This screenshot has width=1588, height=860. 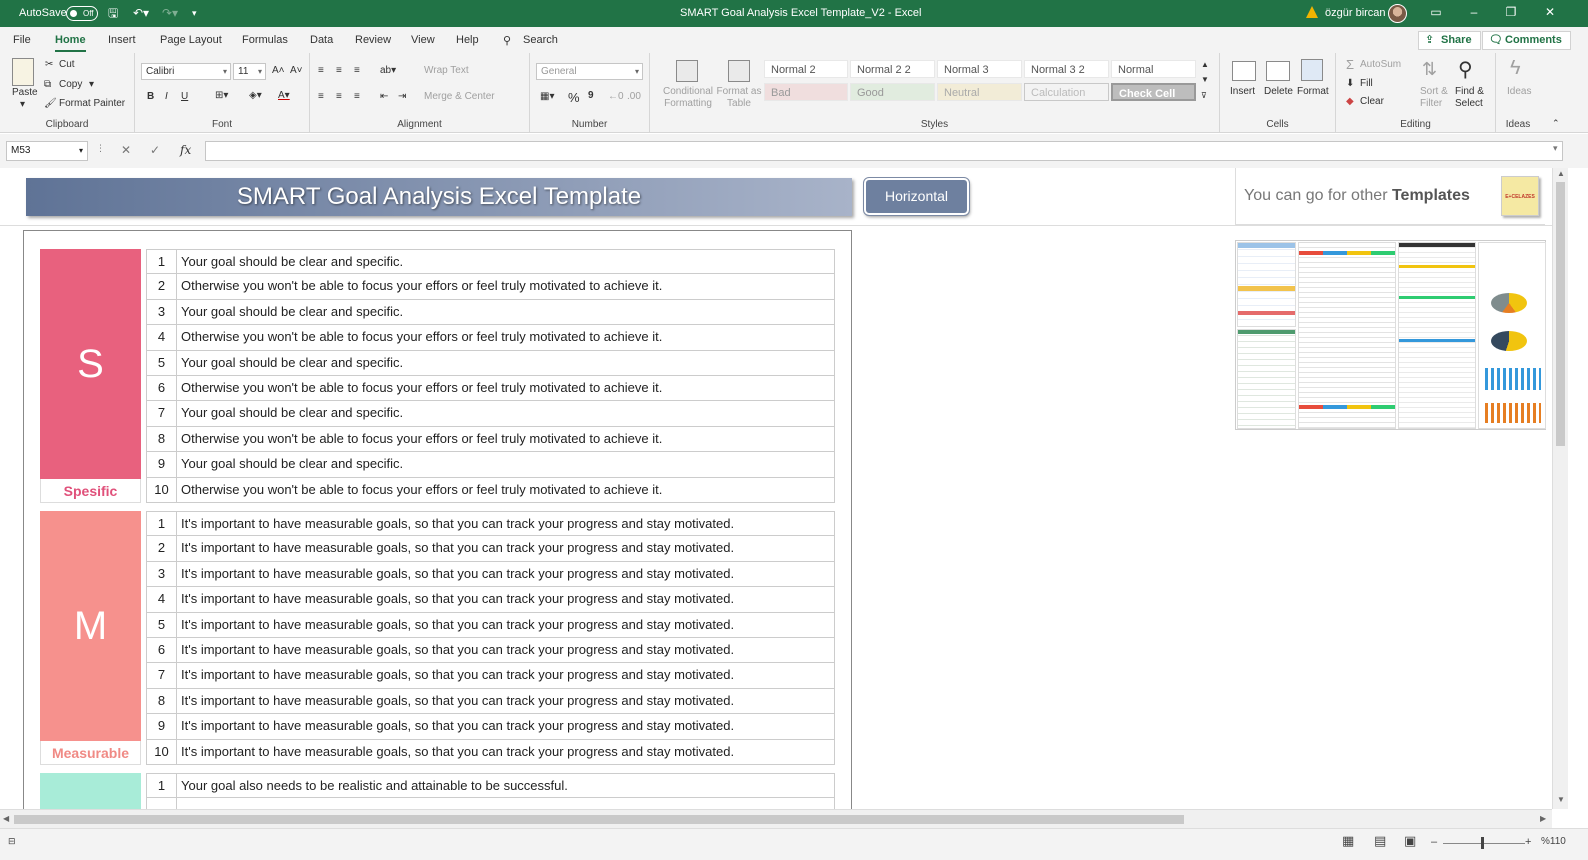 I want to click on search-icon: ⚲, so click(x=507, y=40).